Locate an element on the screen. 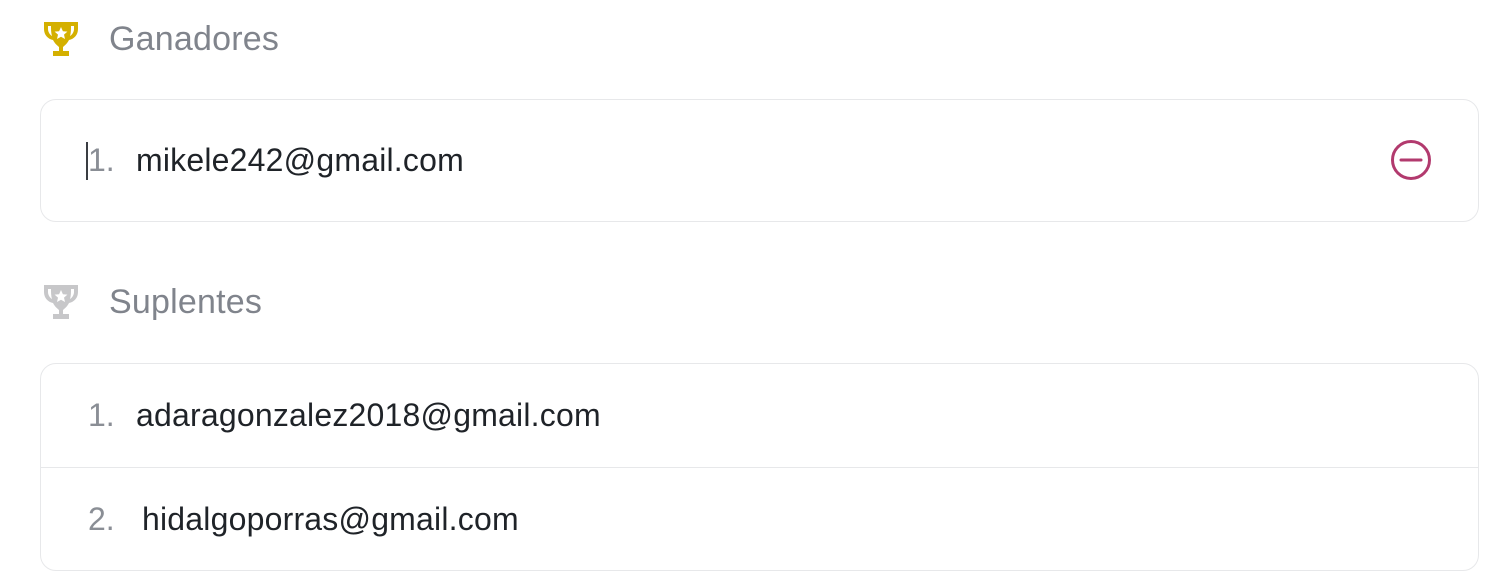 Image resolution: width=1512 pixels, height=582 pixels. winners-title: Ganadores is located at coordinates (194, 38).